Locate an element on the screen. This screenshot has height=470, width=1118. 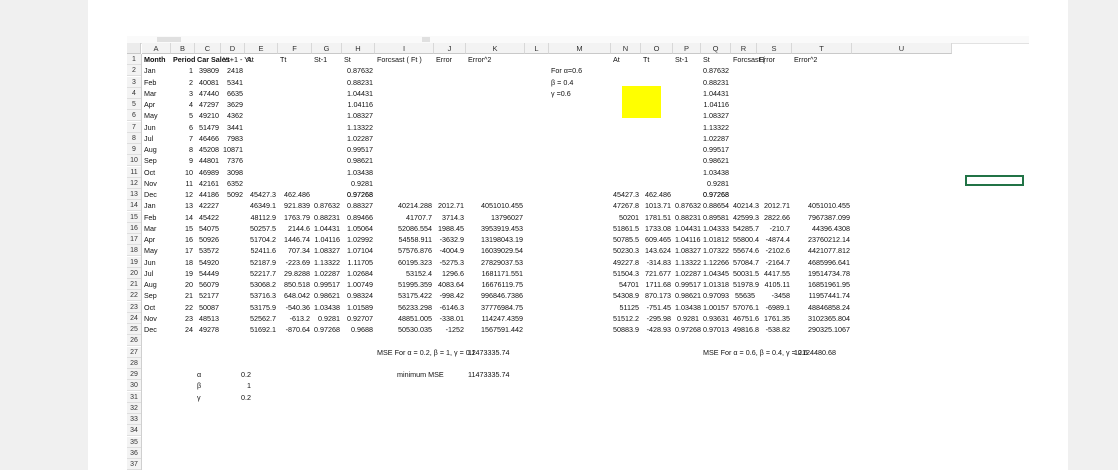
month-cell: Nov is located at coordinates (156, 318).